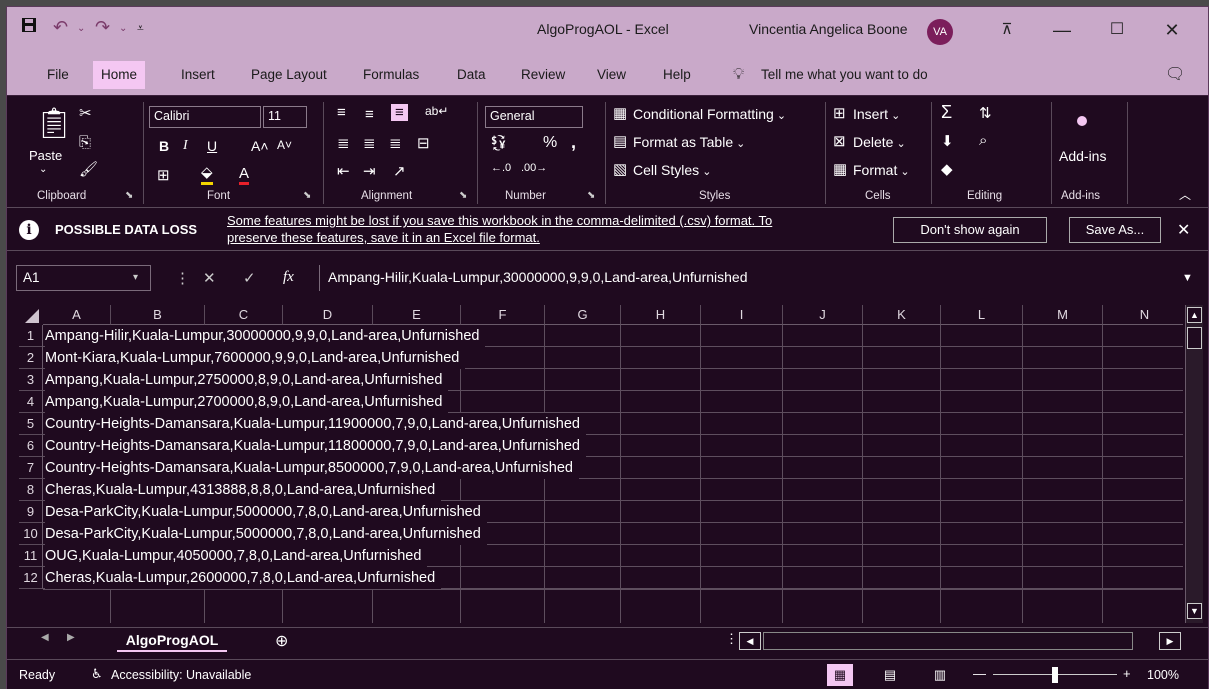 The image size is (1209, 689). What do you see at coordinates (45, 637) in the screenshot?
I see `prev-sheet-icon: ◀` at bounding box center [45, 637].